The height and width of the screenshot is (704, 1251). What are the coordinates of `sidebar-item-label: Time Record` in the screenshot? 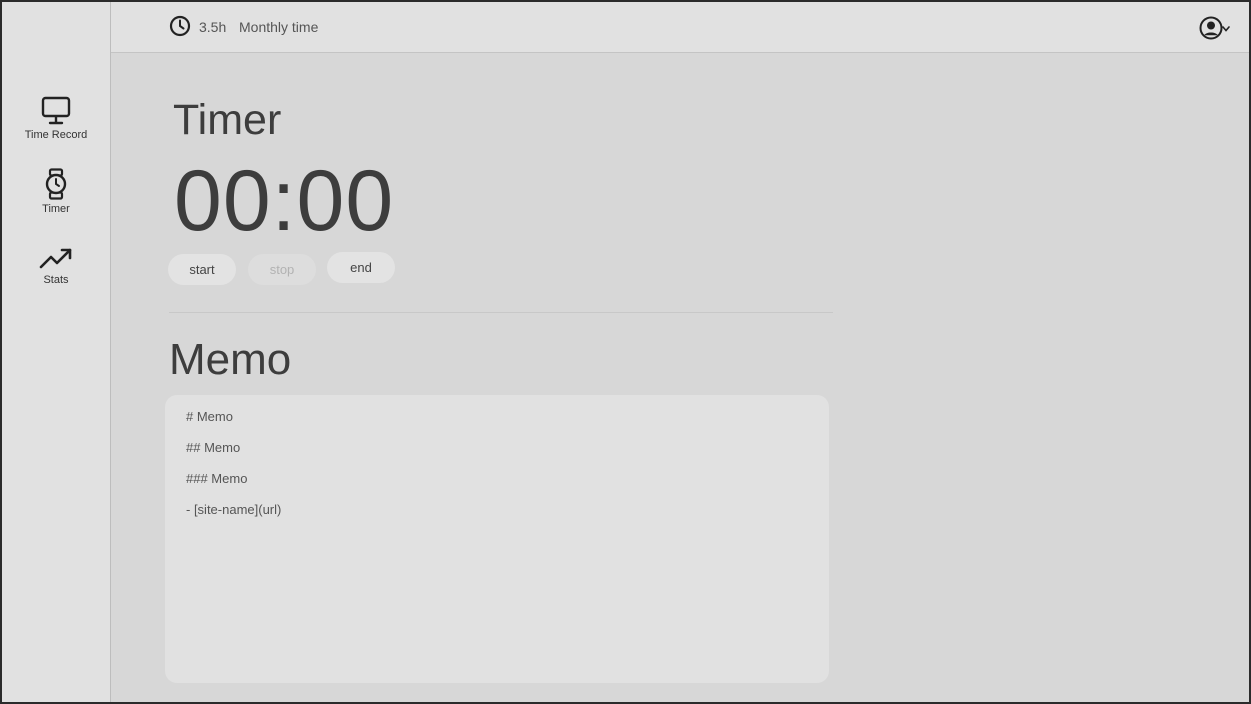 It's located at (56, 135).